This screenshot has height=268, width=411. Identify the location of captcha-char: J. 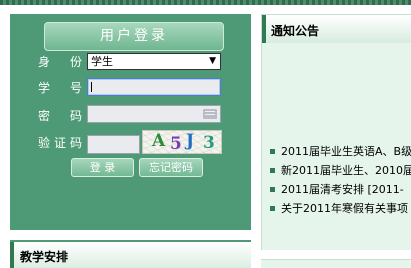
(190, 141).